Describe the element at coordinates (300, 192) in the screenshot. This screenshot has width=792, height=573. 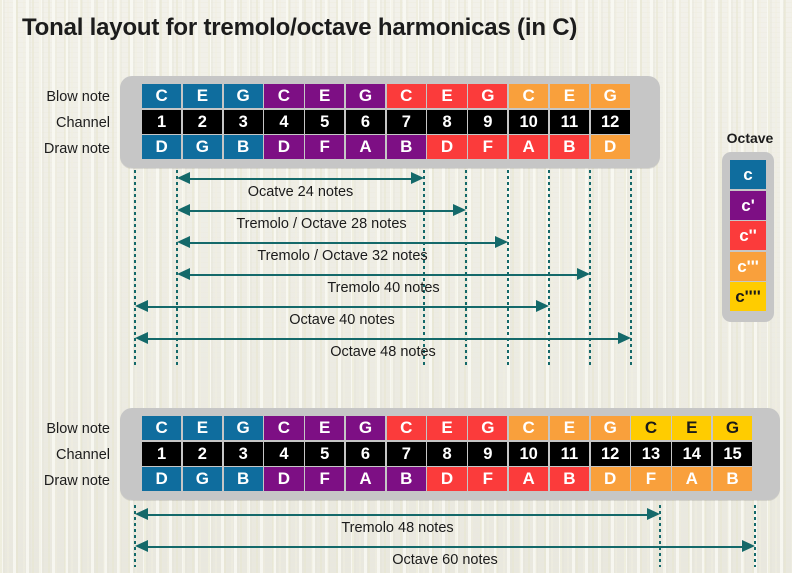
I see `range-arrow-label: Ocatve 24 notes` at that location.